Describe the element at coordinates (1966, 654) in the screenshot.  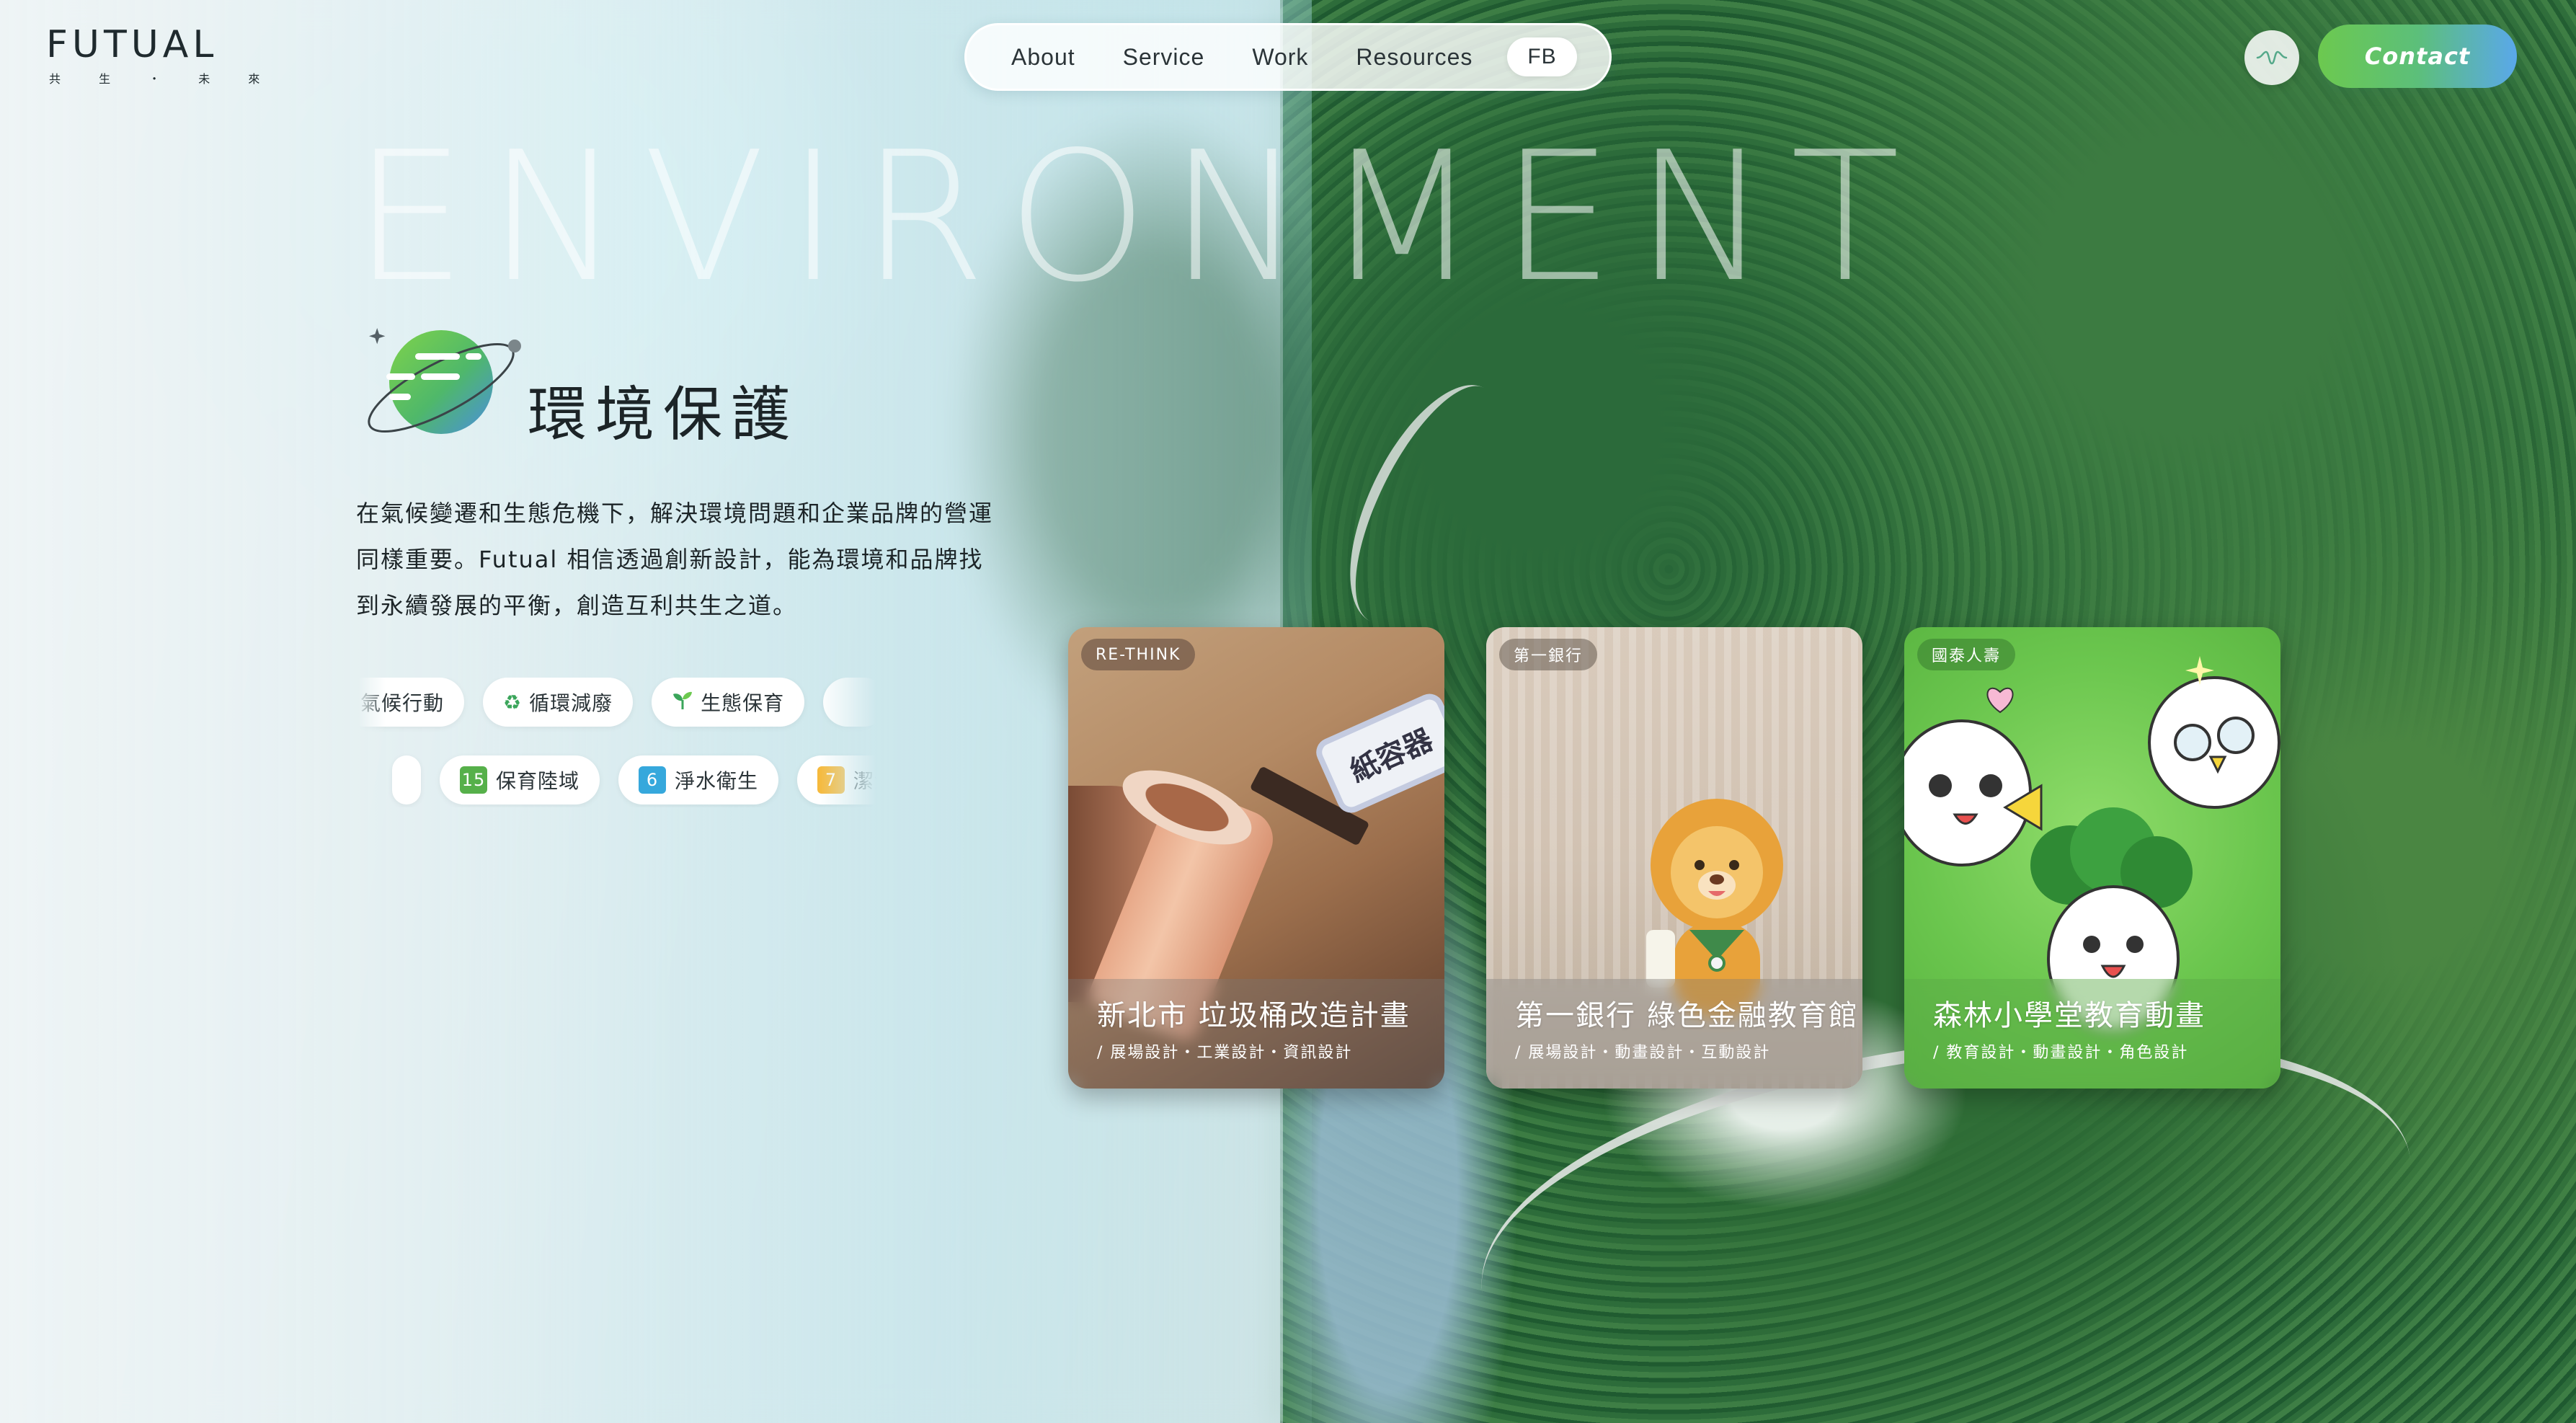
I see `client-badge: 國泰人壽` at that location.